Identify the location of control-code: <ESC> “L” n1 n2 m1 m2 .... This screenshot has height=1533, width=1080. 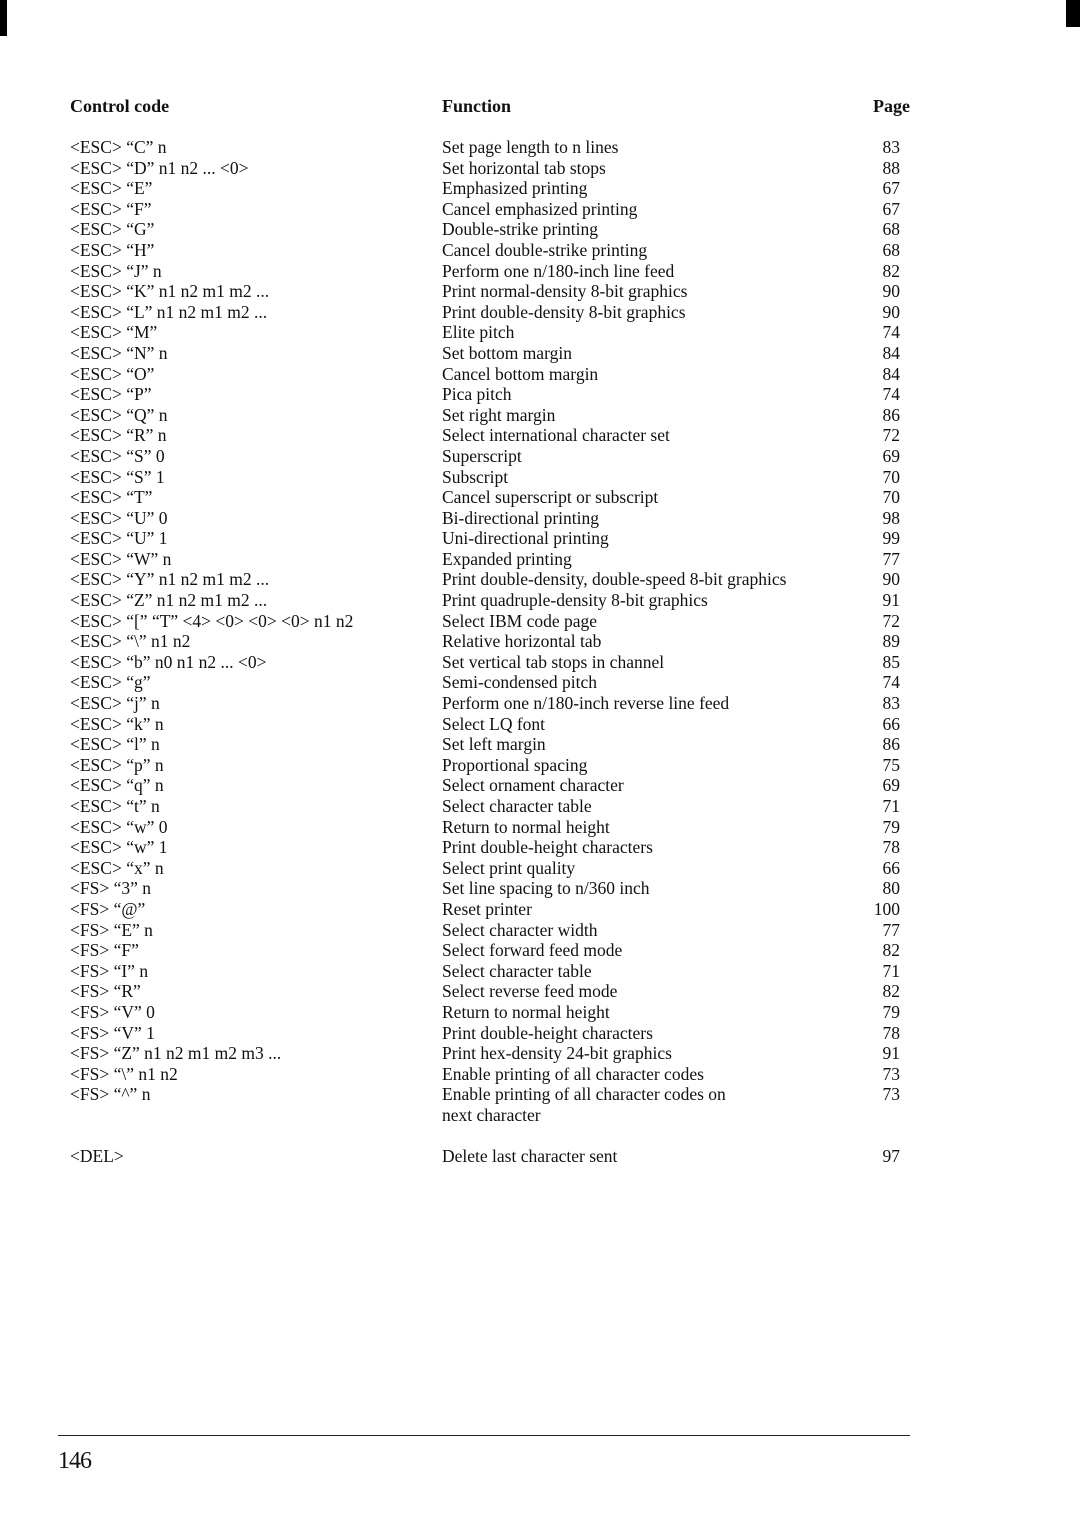
(169, 311).